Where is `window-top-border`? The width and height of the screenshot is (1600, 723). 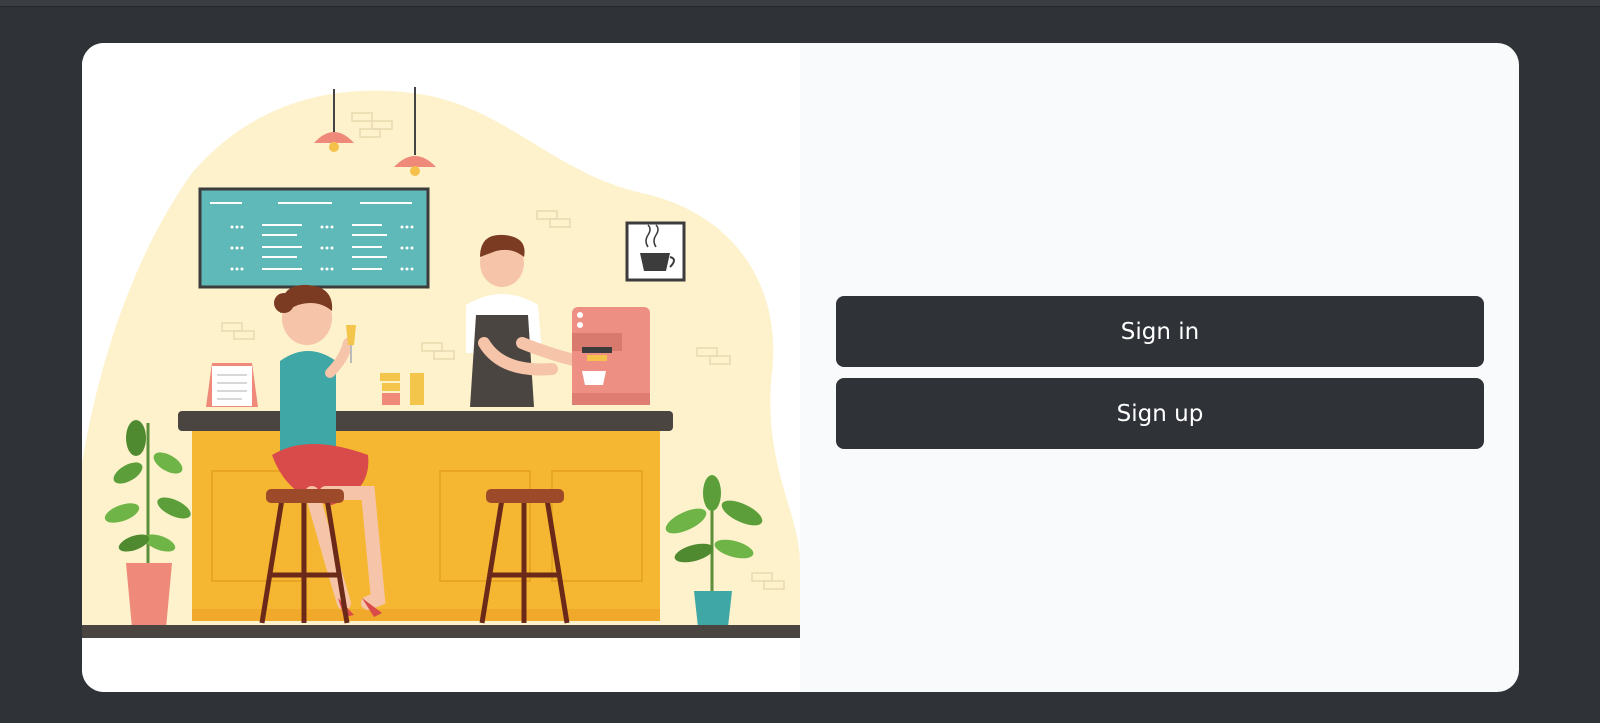 window-top-border is located at coordinates (800, 3).